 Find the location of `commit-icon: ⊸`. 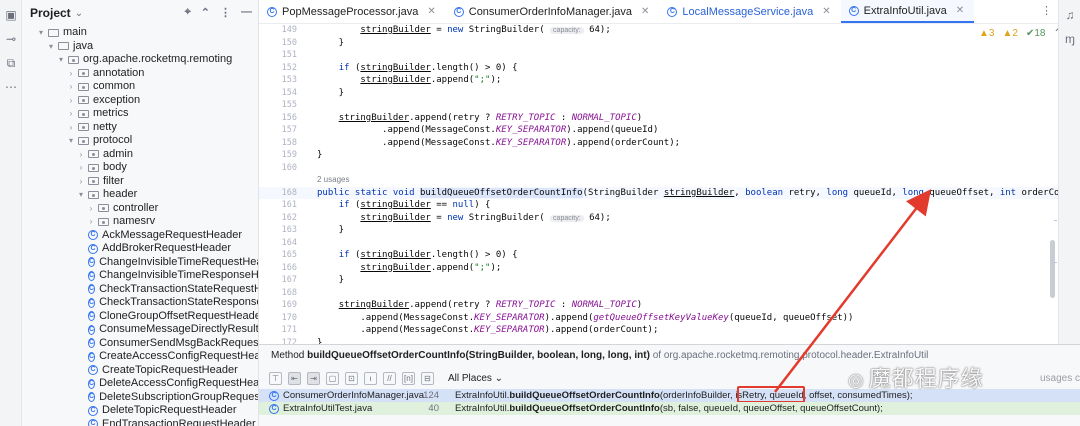

commit-icon: ⊸ is located at coordinates (11, 39).